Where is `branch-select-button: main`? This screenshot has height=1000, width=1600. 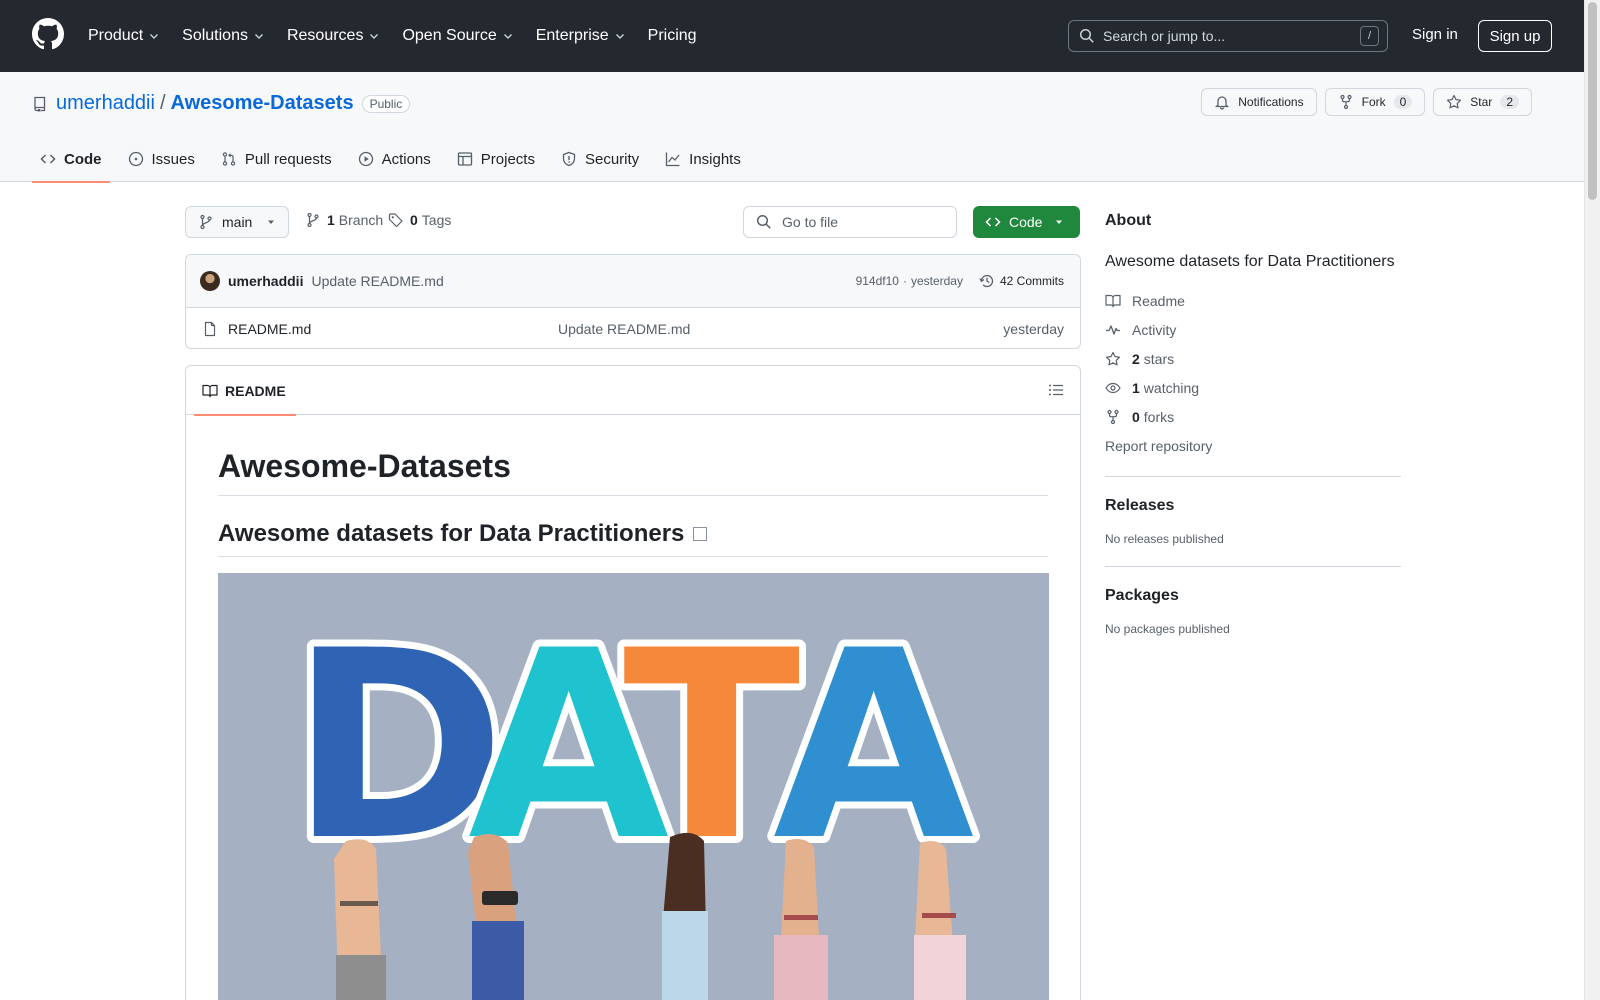
branch-select-button: main is located at coordinates (237, 222).